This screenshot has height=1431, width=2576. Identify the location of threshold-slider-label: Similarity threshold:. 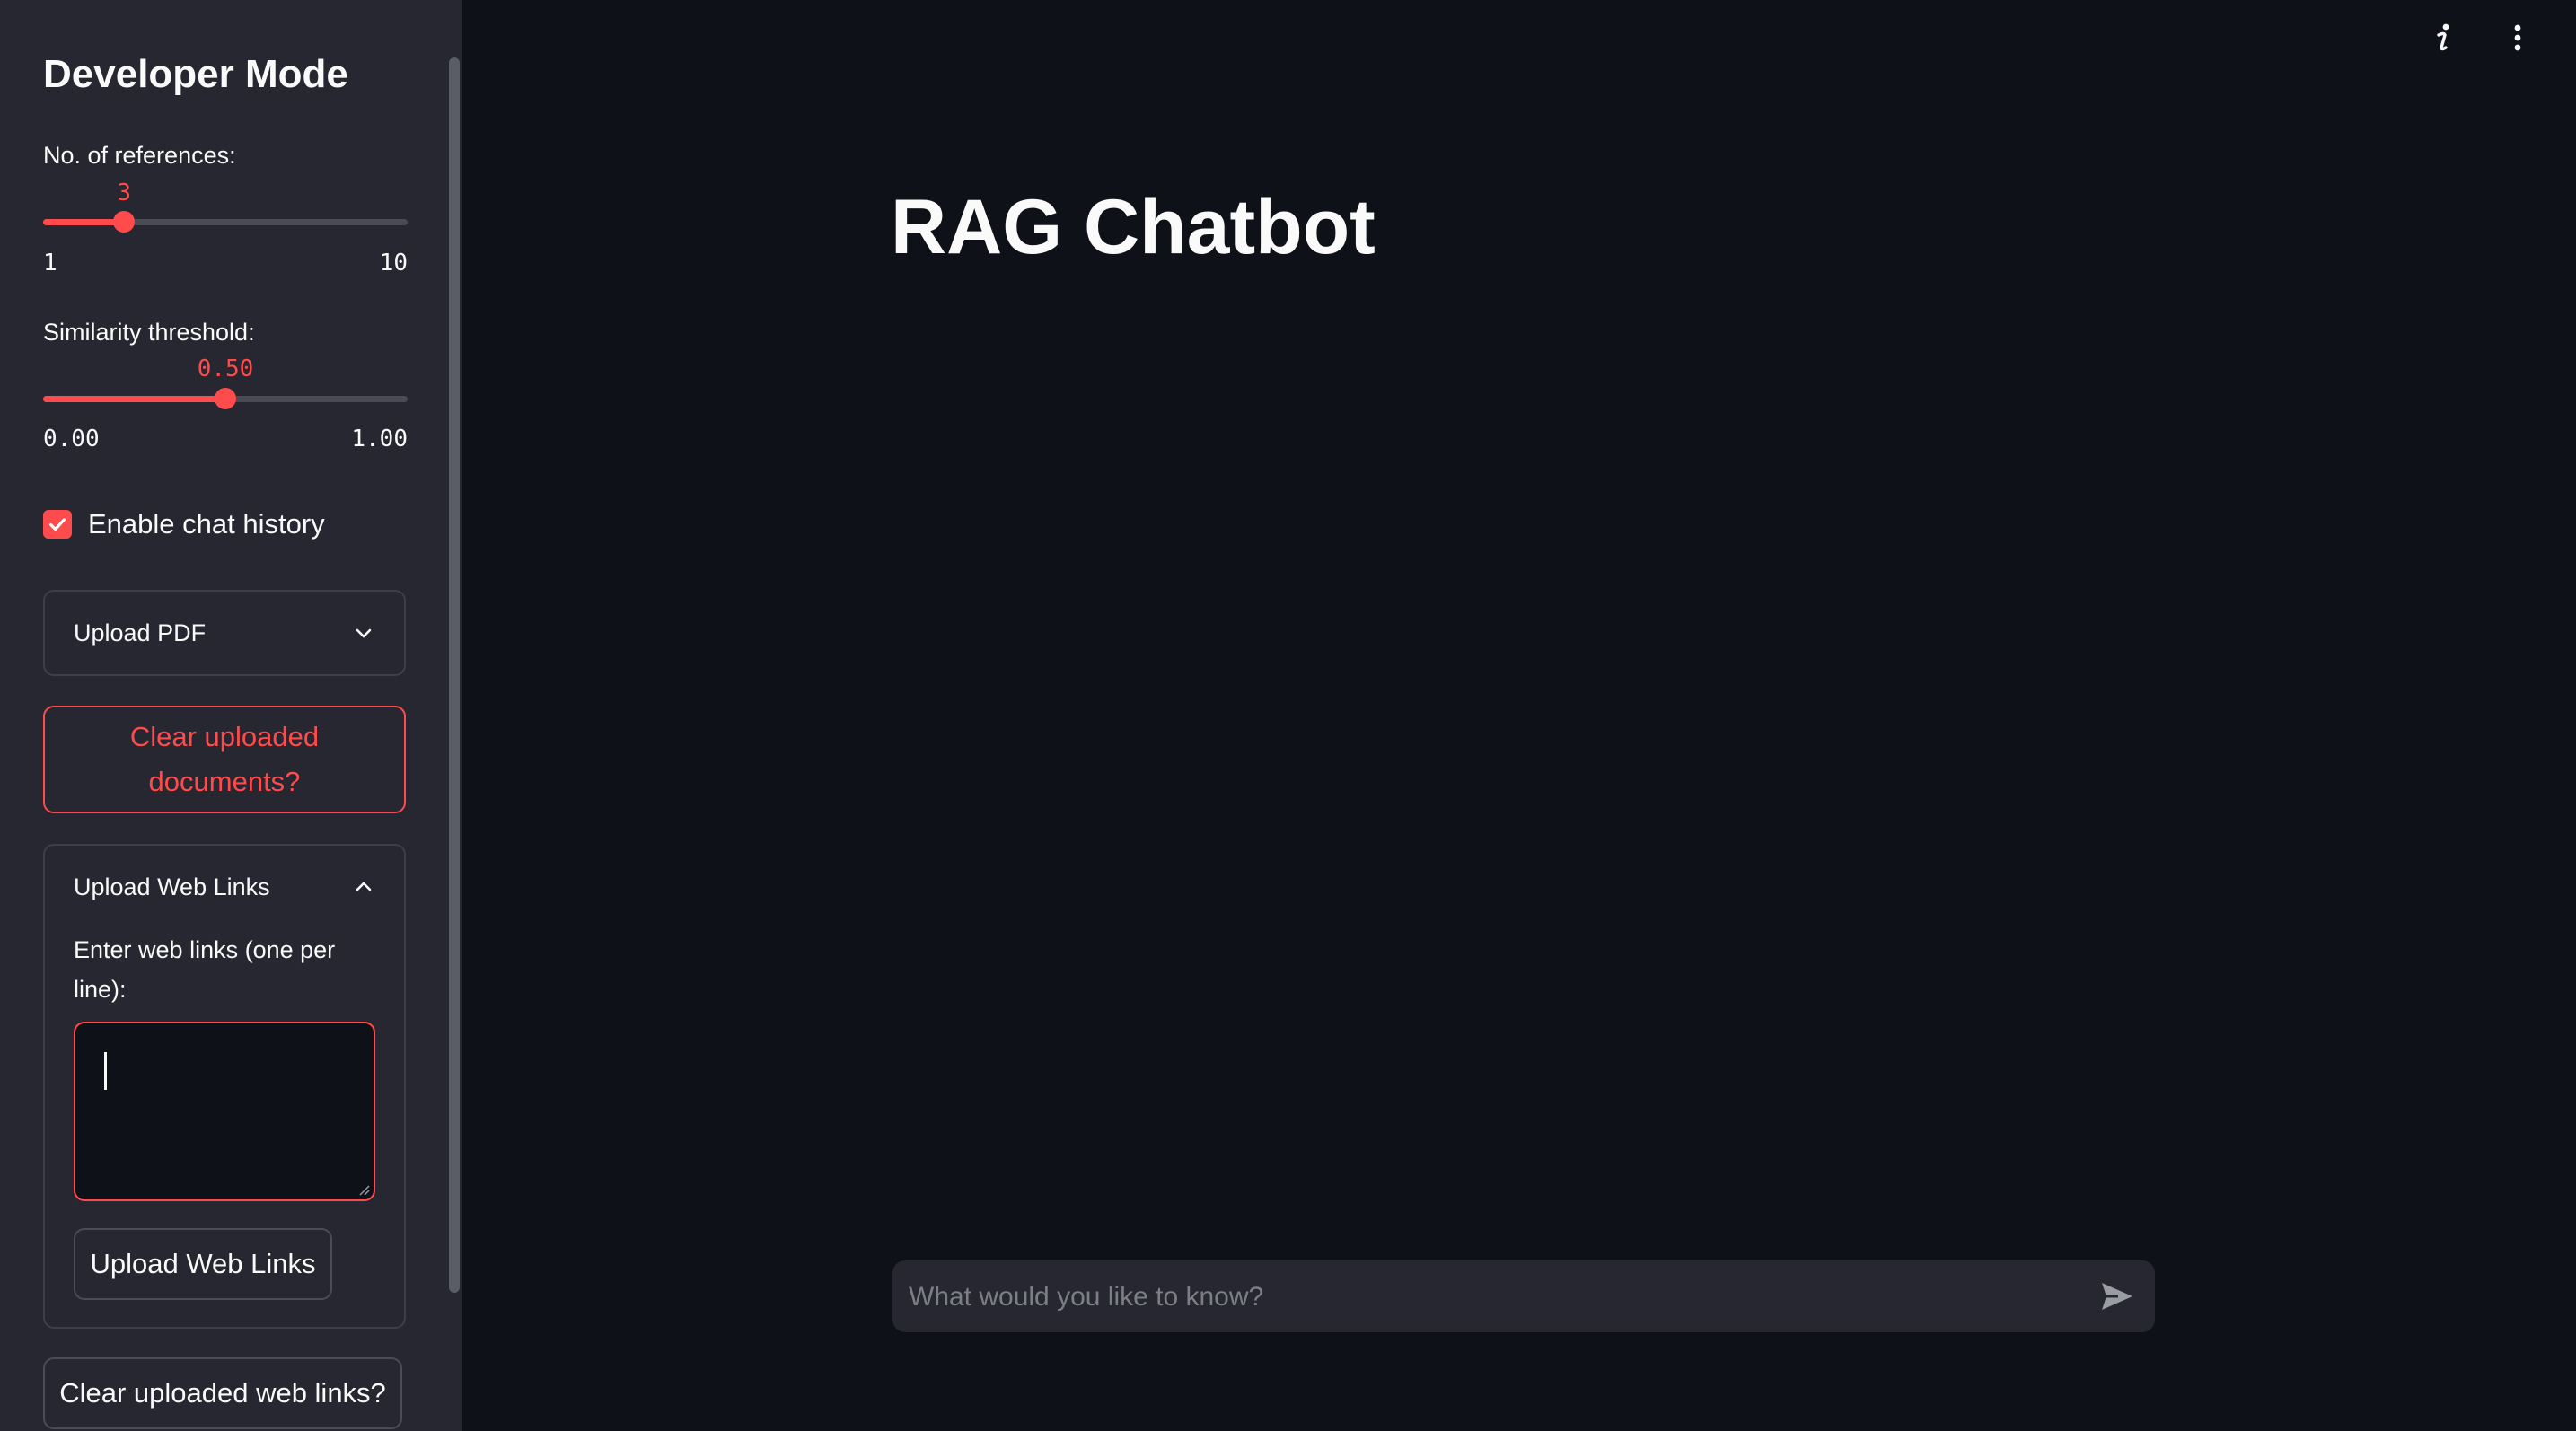
(149, 332).